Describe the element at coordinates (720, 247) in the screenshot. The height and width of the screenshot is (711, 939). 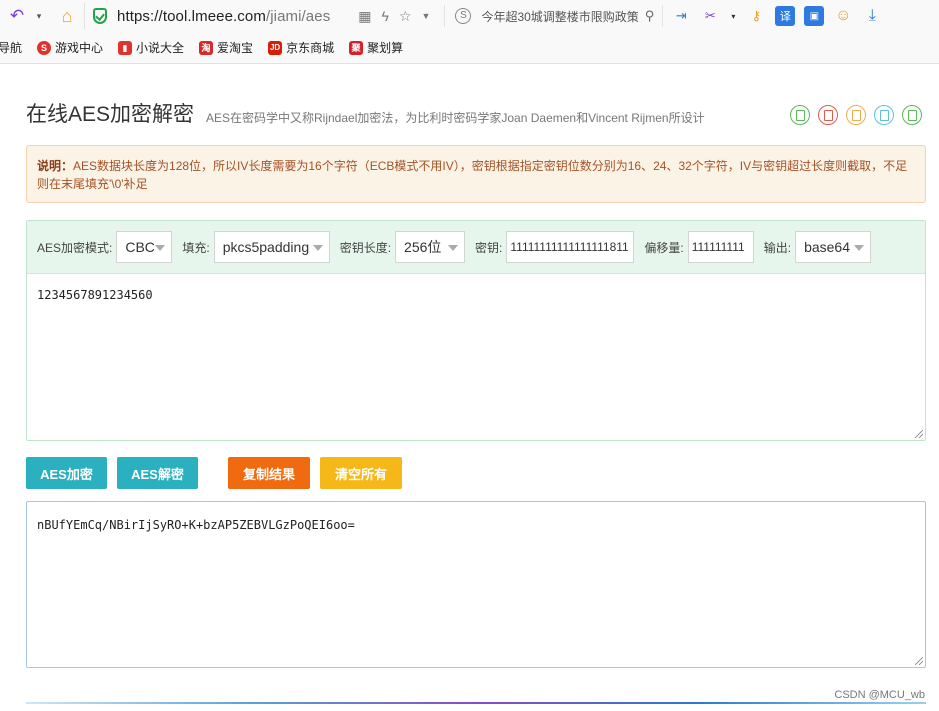
I see `iv-input: 111111111` at that location.